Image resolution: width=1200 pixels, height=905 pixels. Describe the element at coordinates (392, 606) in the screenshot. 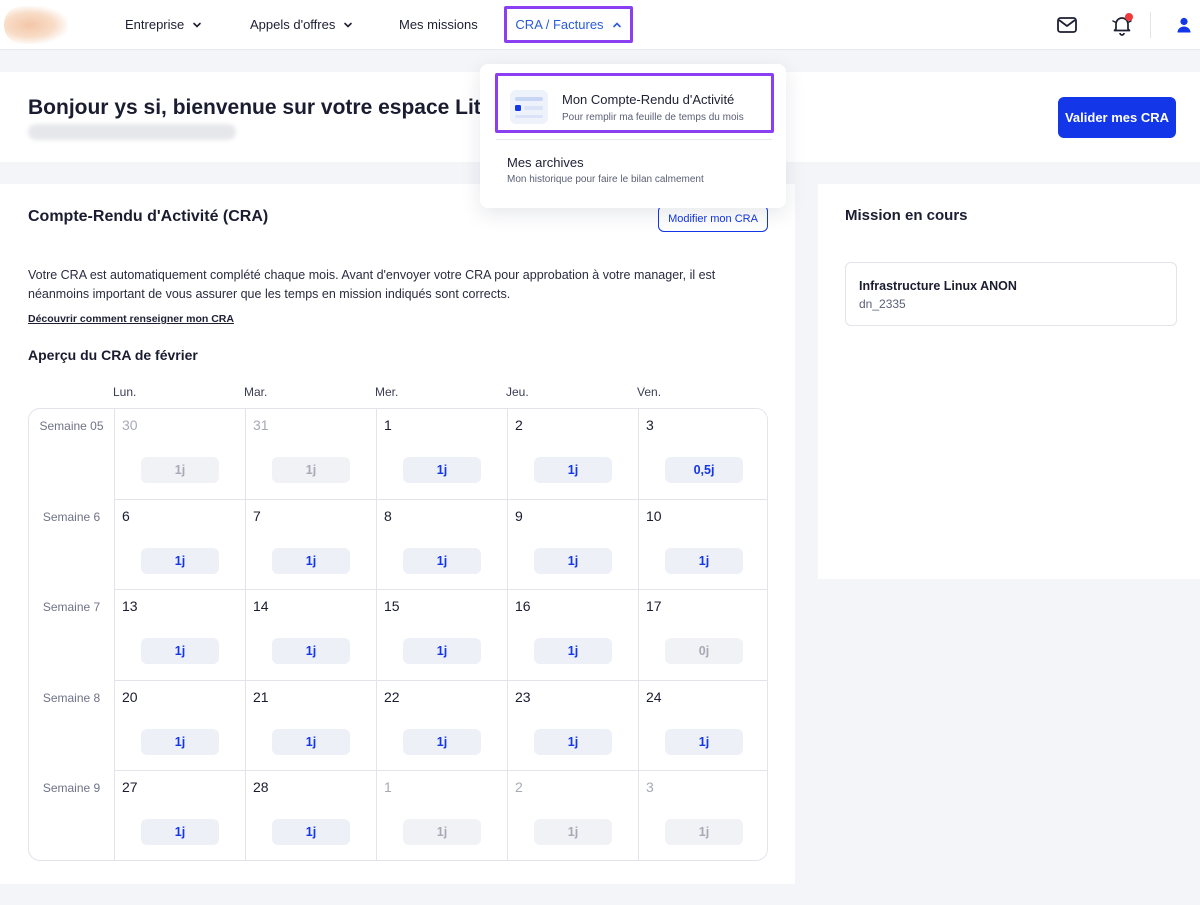

I see `day-number: 15` at that location.